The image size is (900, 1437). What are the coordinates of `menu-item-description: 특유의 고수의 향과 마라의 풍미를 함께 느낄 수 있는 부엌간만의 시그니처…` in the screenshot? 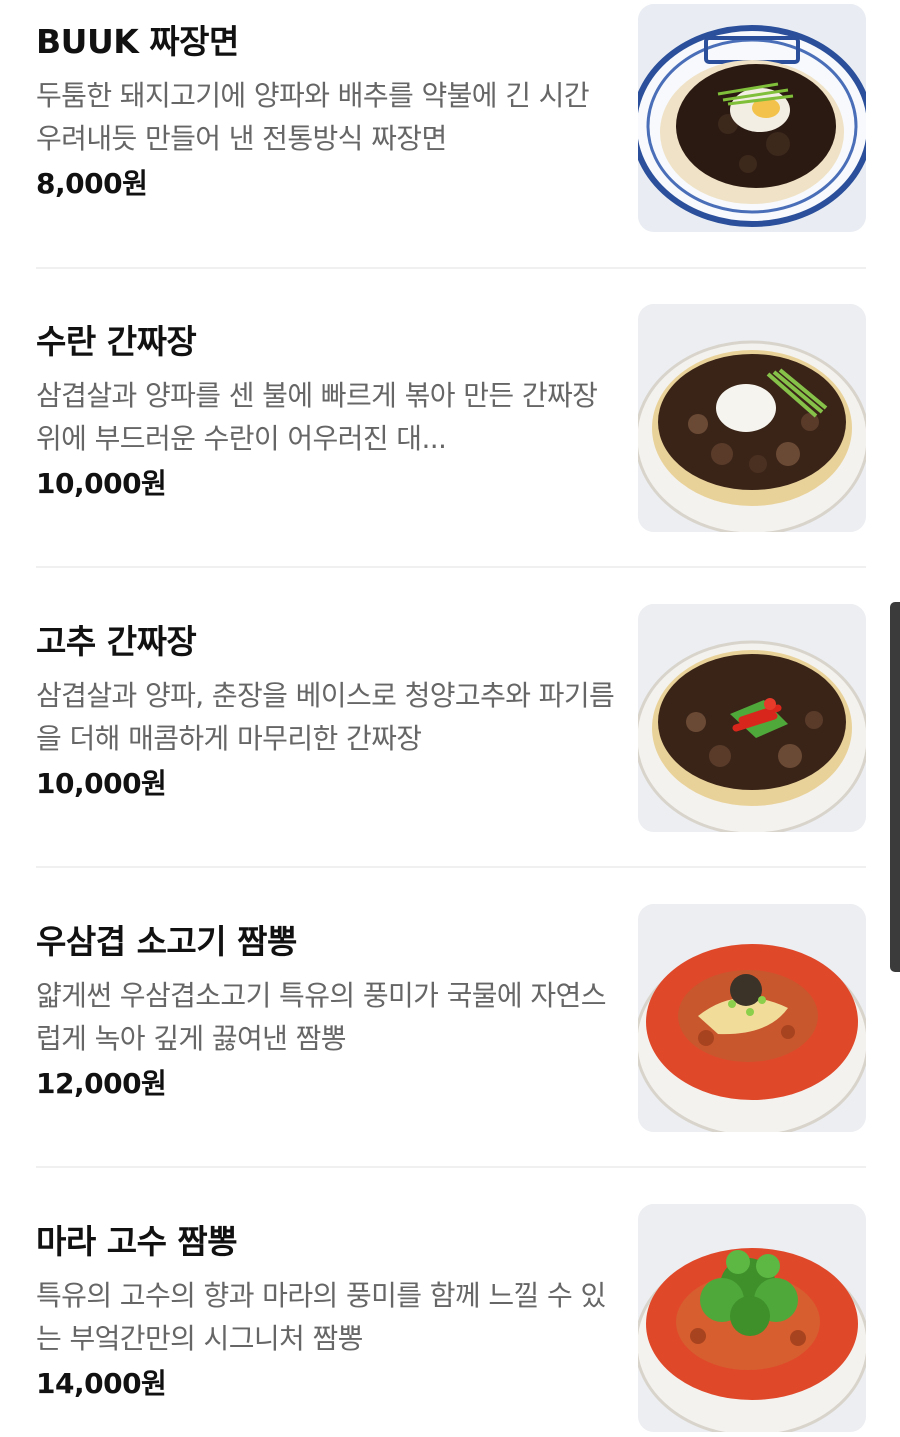 It's located at (321, 1317).